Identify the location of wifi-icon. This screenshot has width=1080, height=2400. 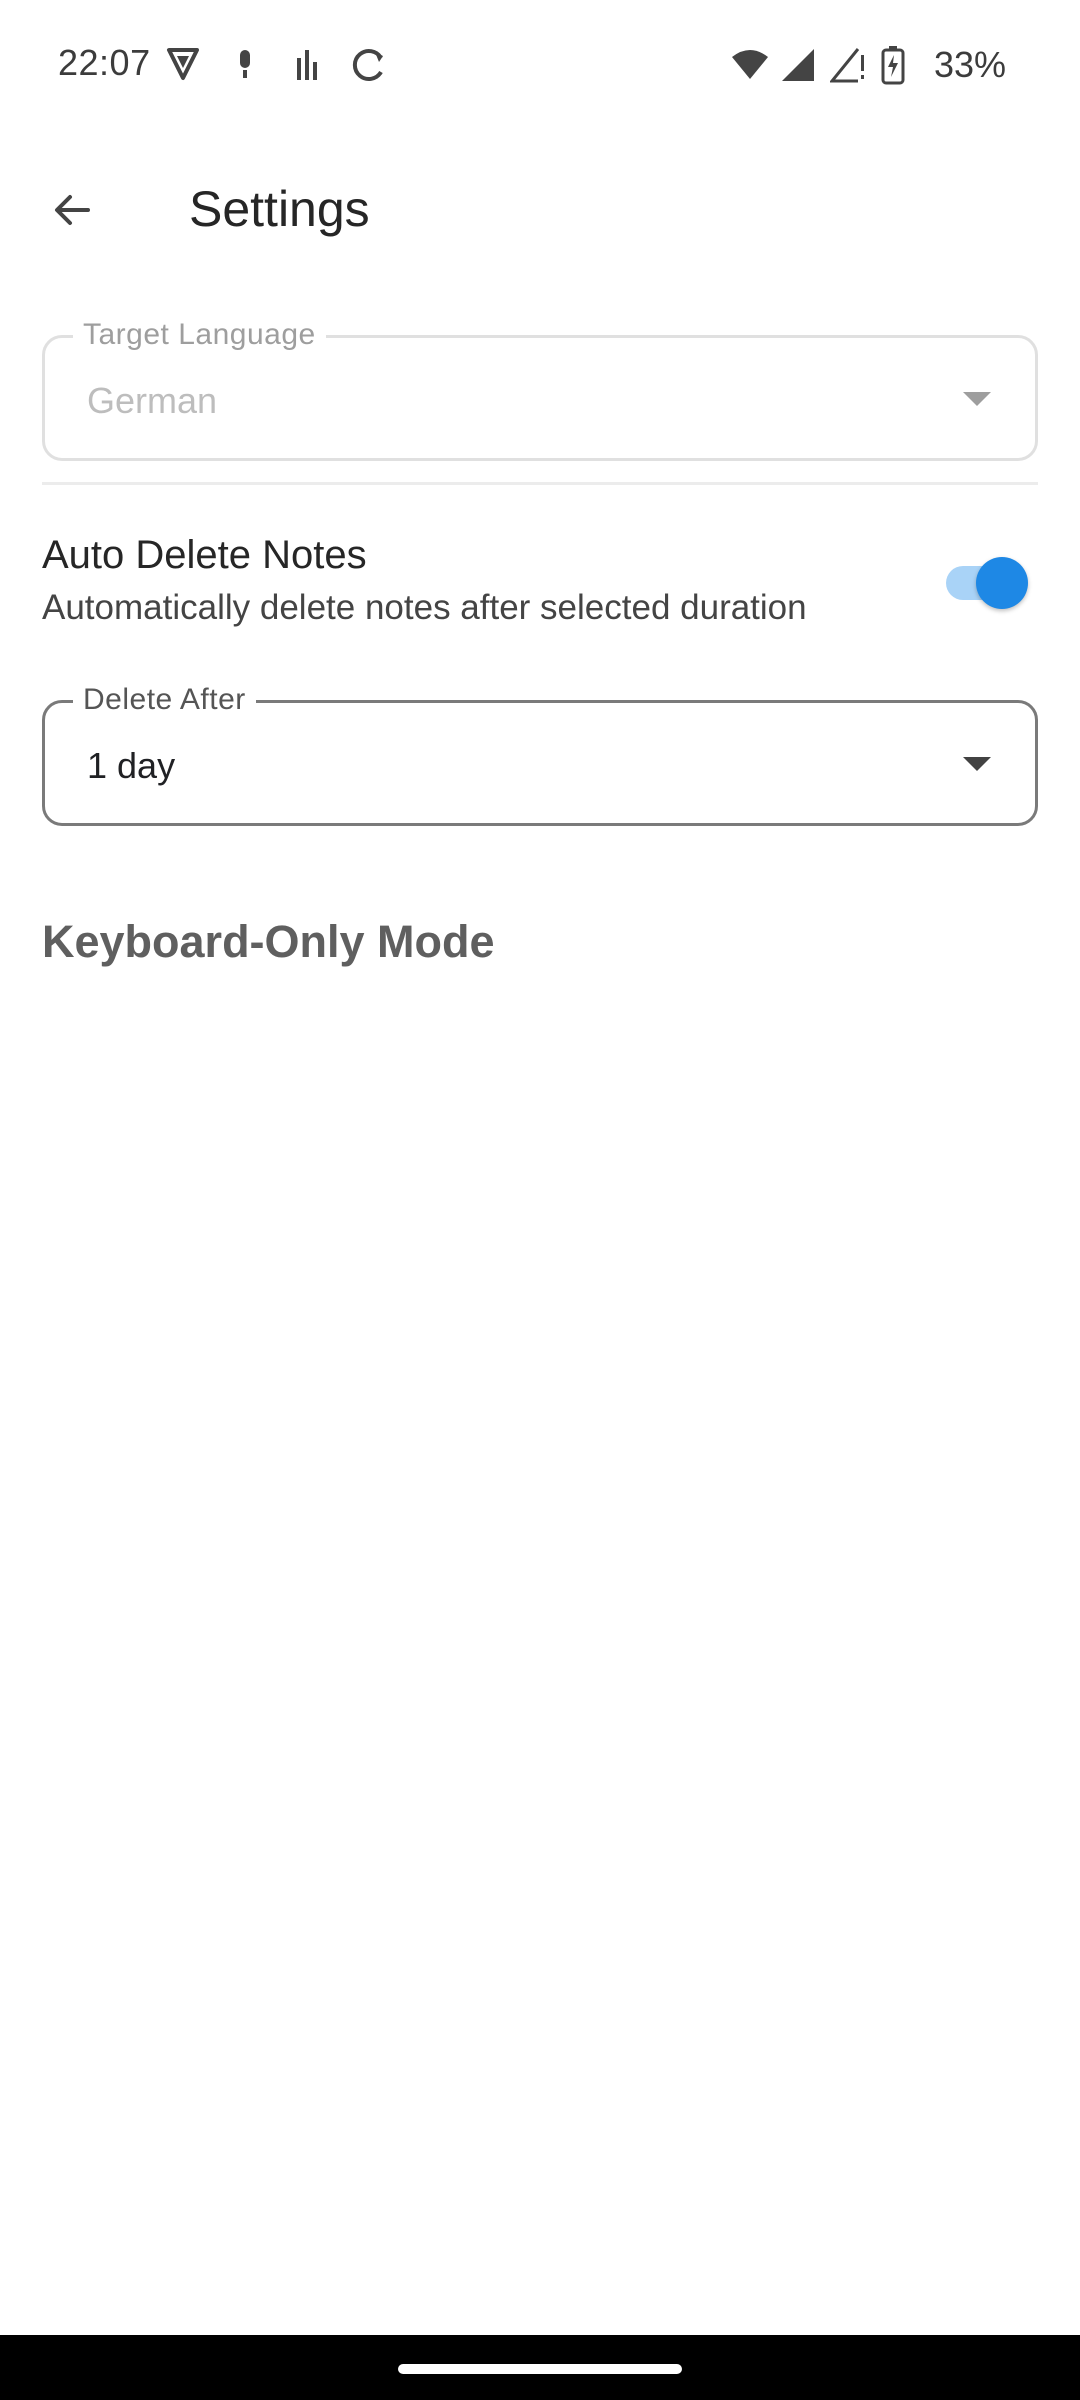
(749, 65).